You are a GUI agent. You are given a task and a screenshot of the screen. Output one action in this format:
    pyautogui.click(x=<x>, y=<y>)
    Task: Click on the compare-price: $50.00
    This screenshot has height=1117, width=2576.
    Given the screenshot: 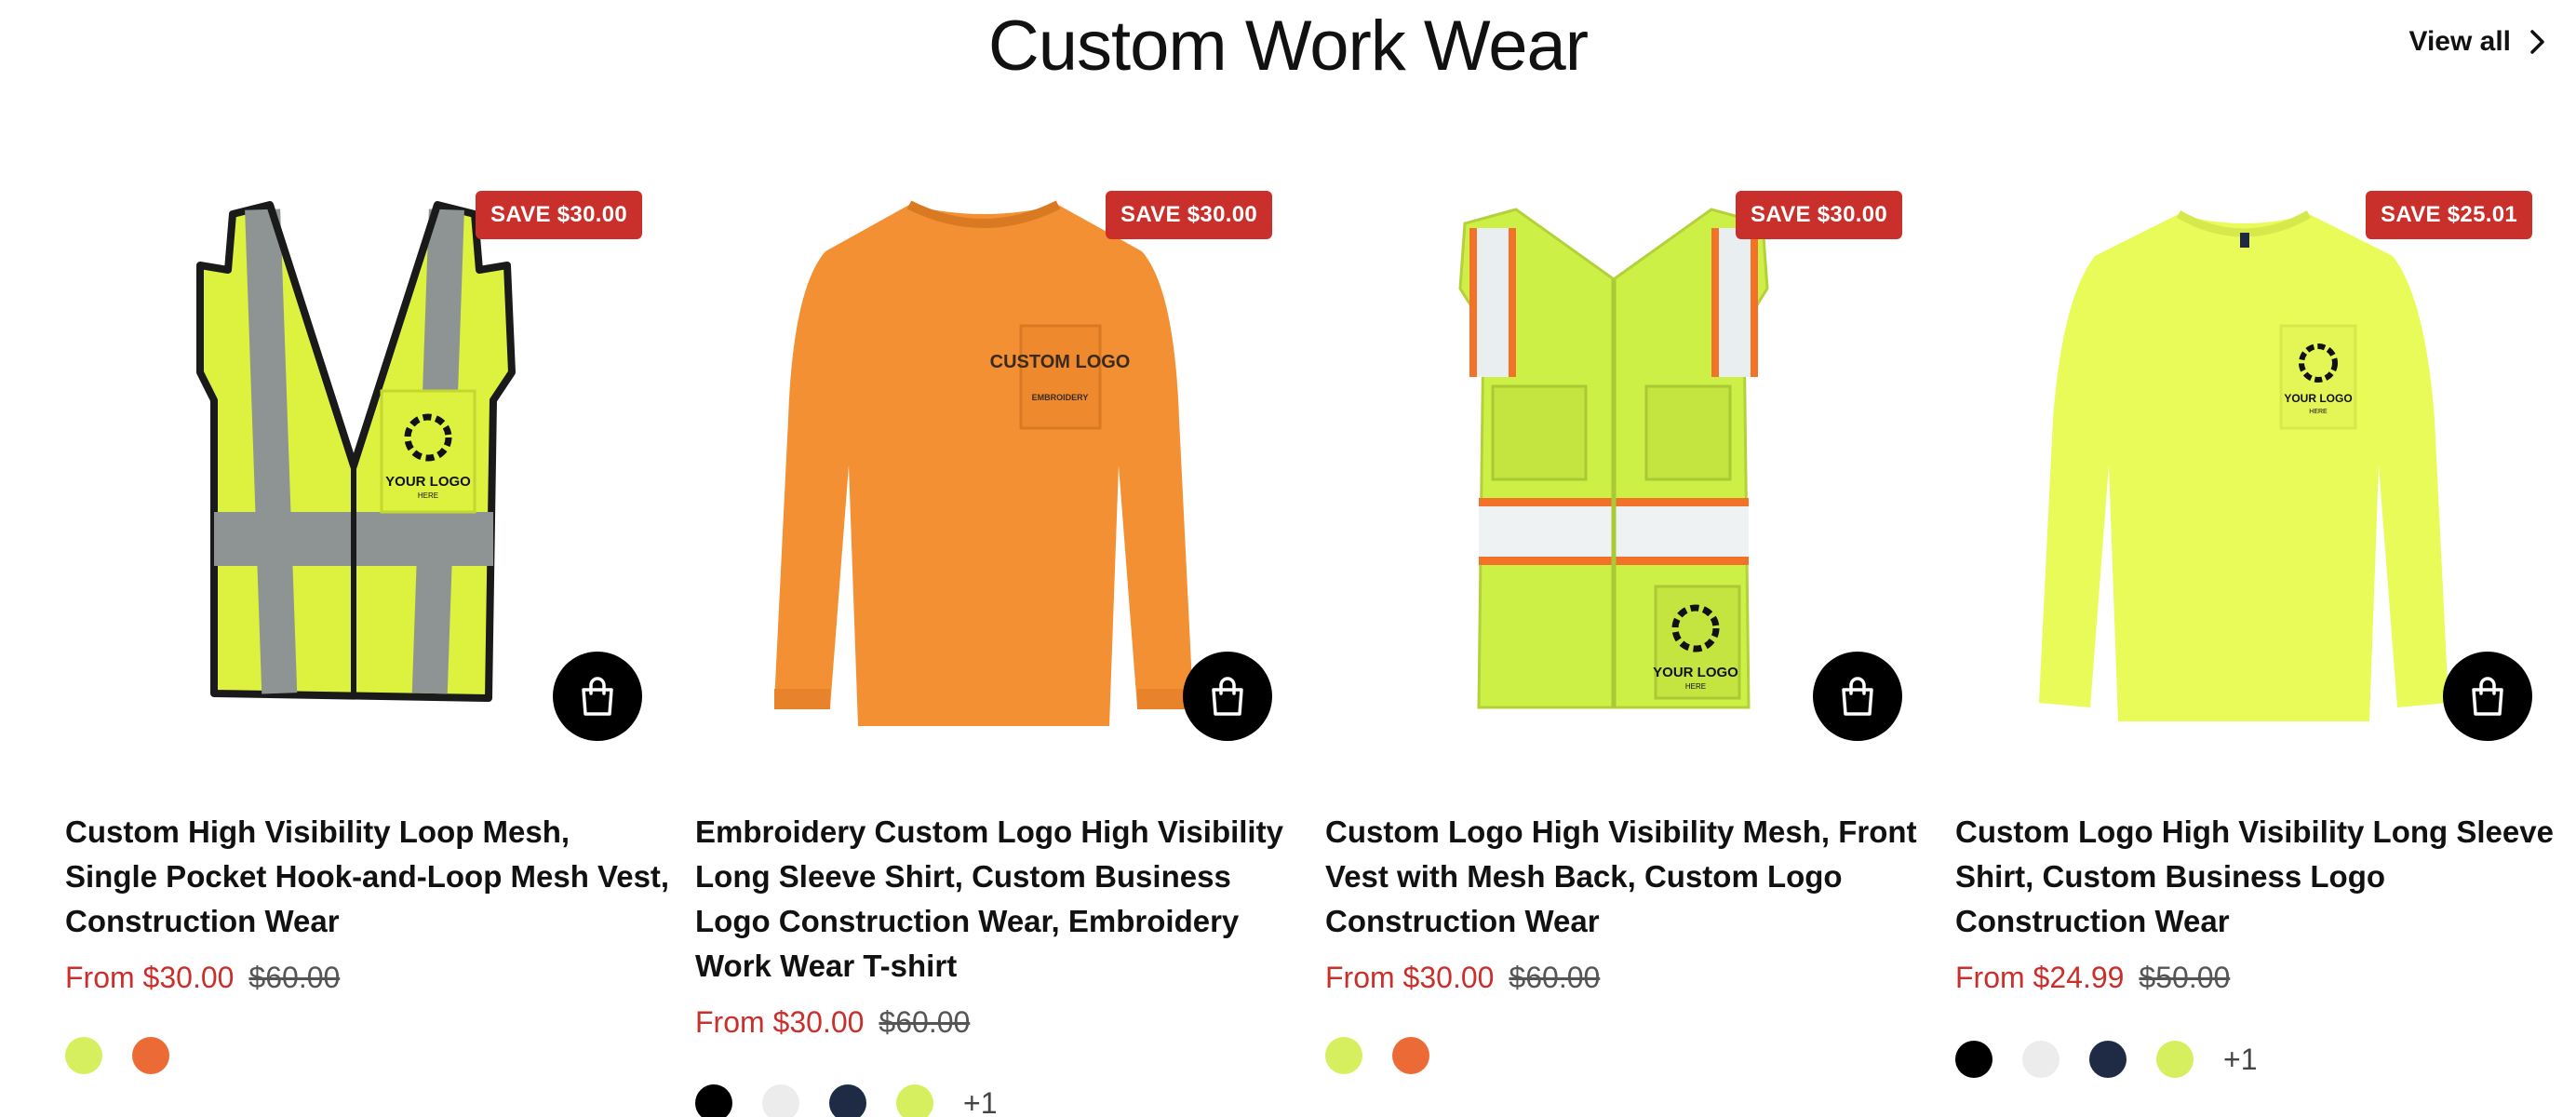 What is the action you would take?
    pyautogui.click(x=2185, y=977)
    